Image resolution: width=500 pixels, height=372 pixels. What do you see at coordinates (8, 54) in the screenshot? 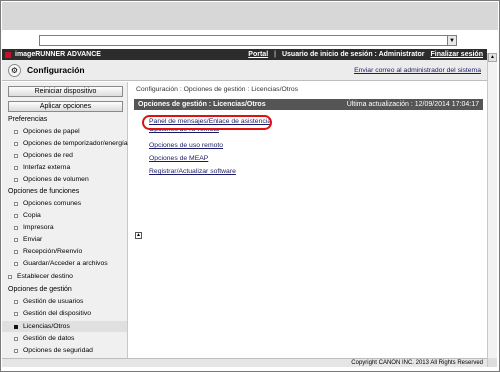
I see `logo` at bounding box center [8, 54].